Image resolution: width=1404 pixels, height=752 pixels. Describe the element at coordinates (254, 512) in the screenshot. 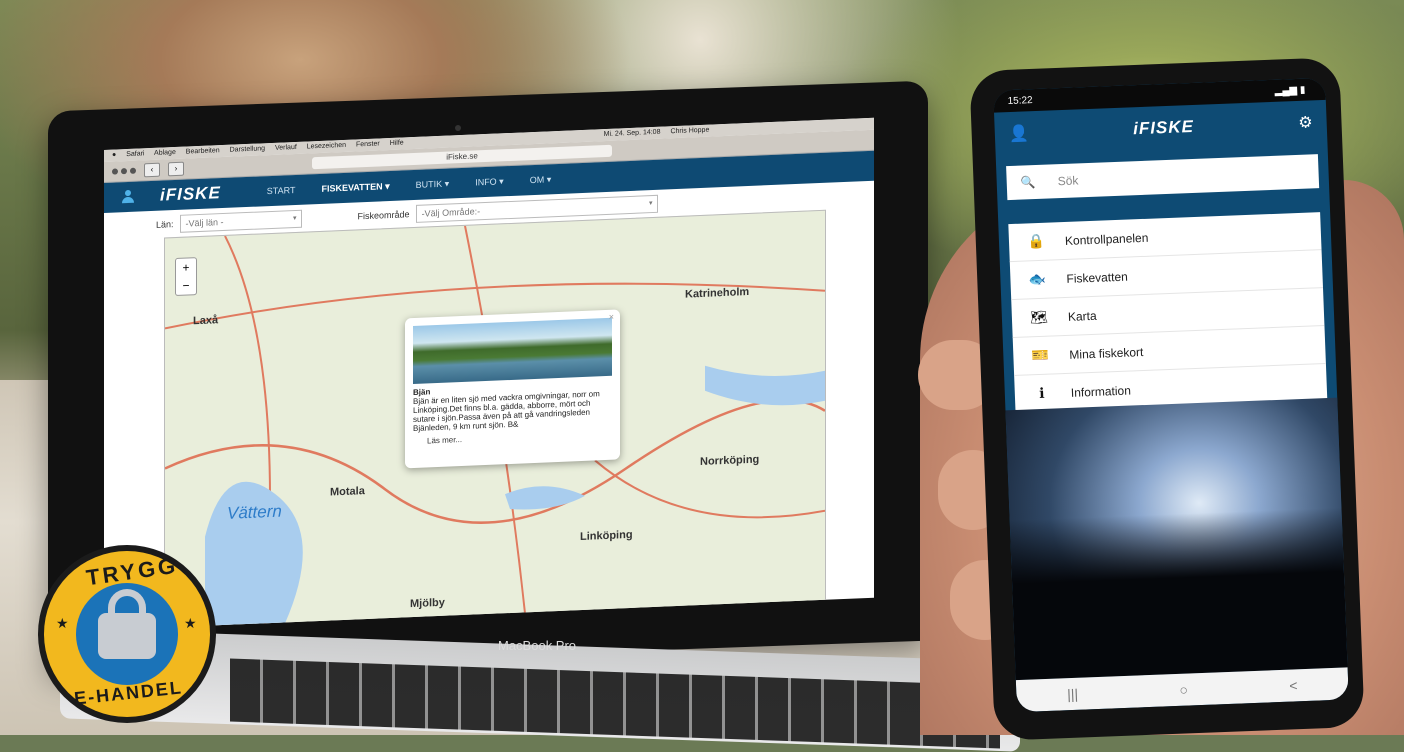

I see `lake-label: Vättern` at that location.